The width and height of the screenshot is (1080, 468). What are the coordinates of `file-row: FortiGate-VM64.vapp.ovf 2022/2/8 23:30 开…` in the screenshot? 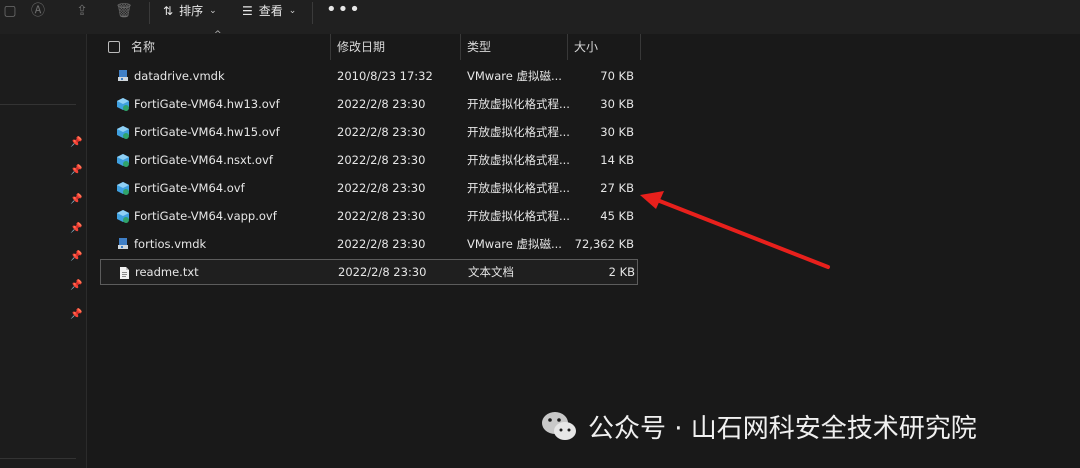 It's located at (369, 216).